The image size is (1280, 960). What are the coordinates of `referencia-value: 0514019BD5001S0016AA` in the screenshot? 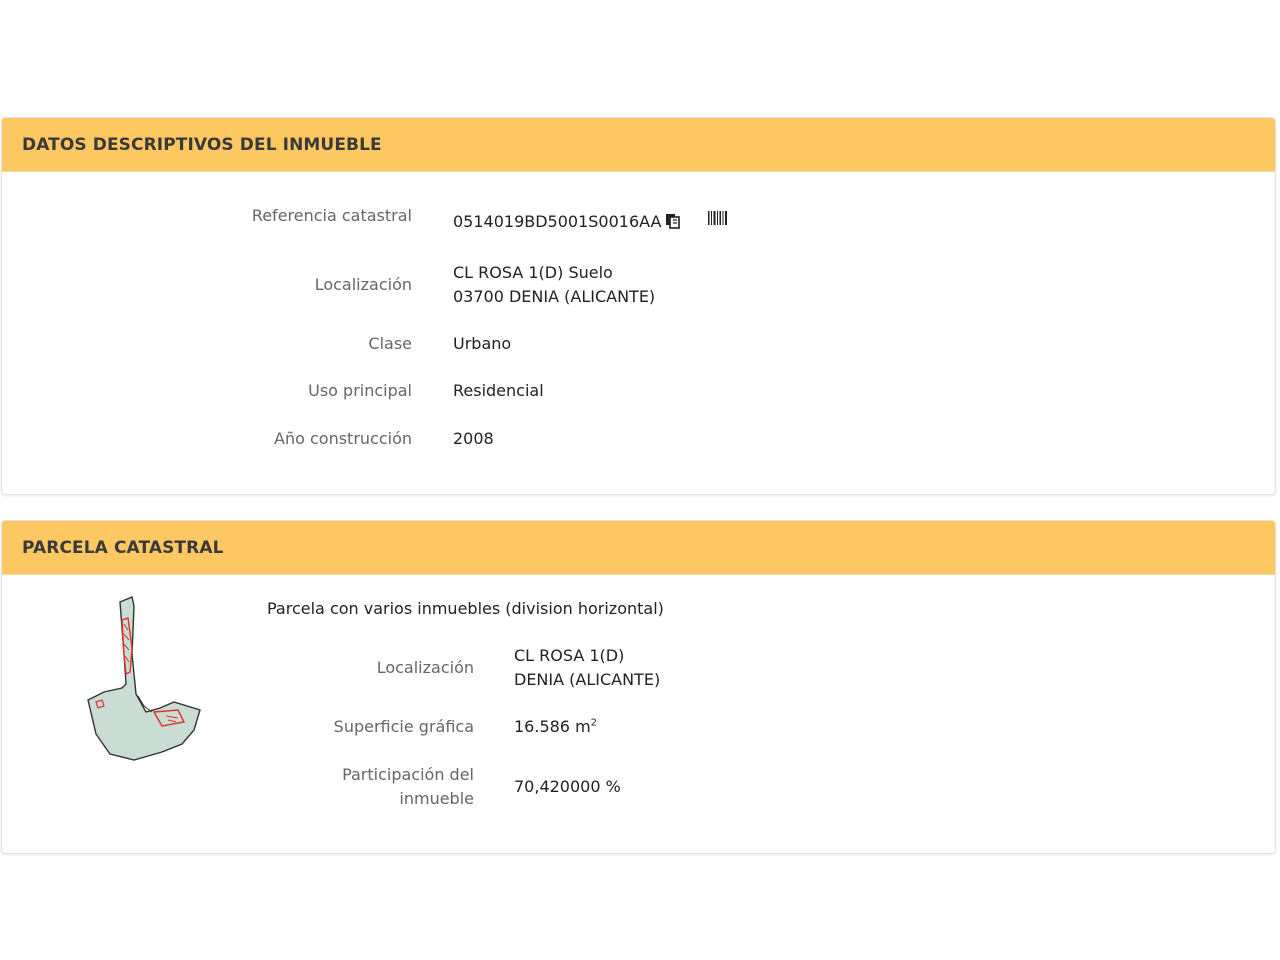 It's located at (557, 221).